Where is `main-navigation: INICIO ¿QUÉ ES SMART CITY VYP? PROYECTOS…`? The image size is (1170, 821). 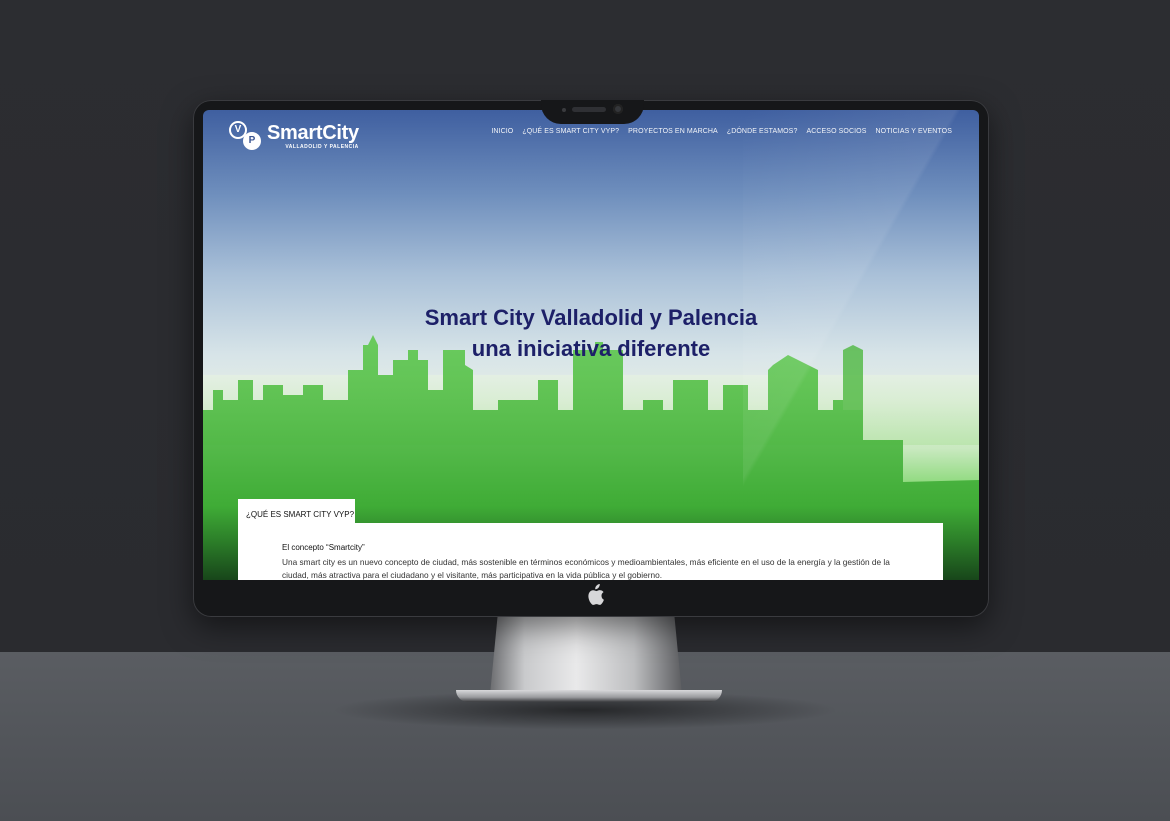 main-navigation: INICIO ¿QUÉ ES SMART CITY VYP? PROYECTOS… is located at coordinates (721, 131).